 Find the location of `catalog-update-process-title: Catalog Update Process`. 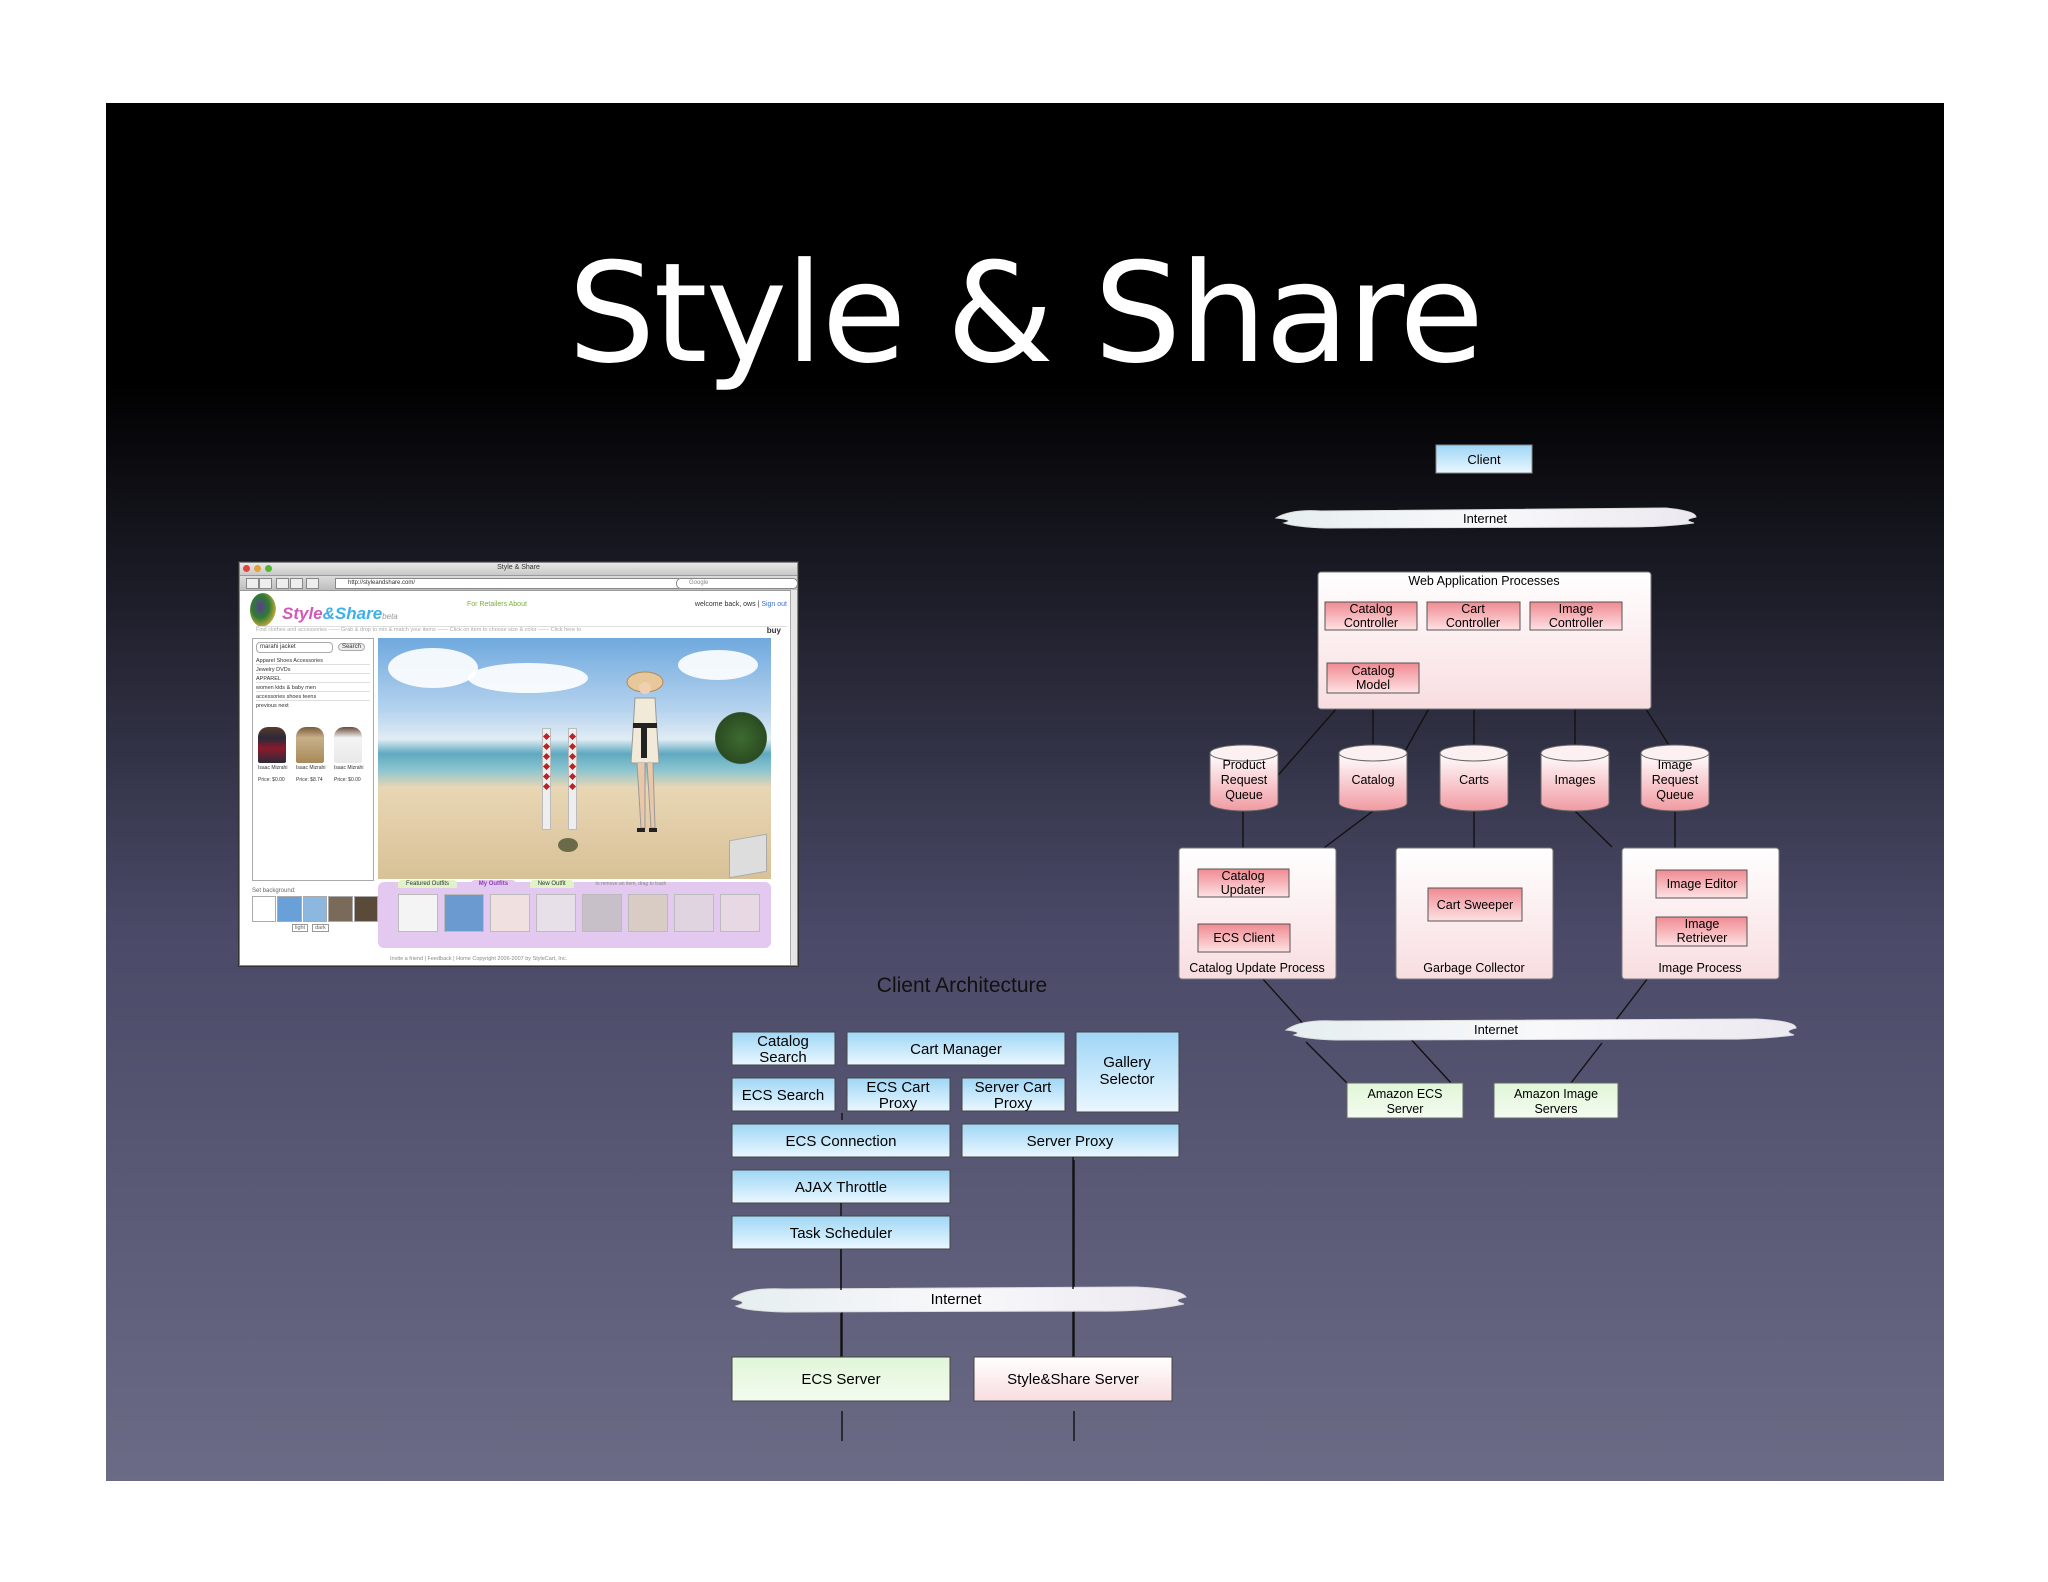

catalog-update-process-title: Catalog Update Process is located at coordinates (1257, 968).